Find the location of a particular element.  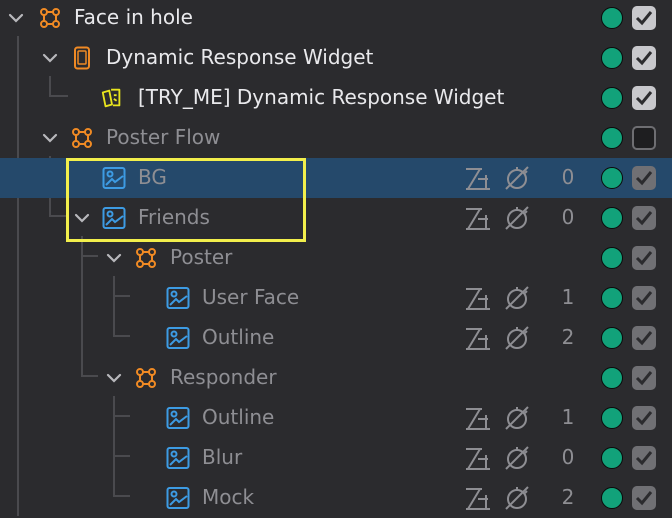

tree-row-label: Dynamic Response Widget is located at coordinates (240, 57).